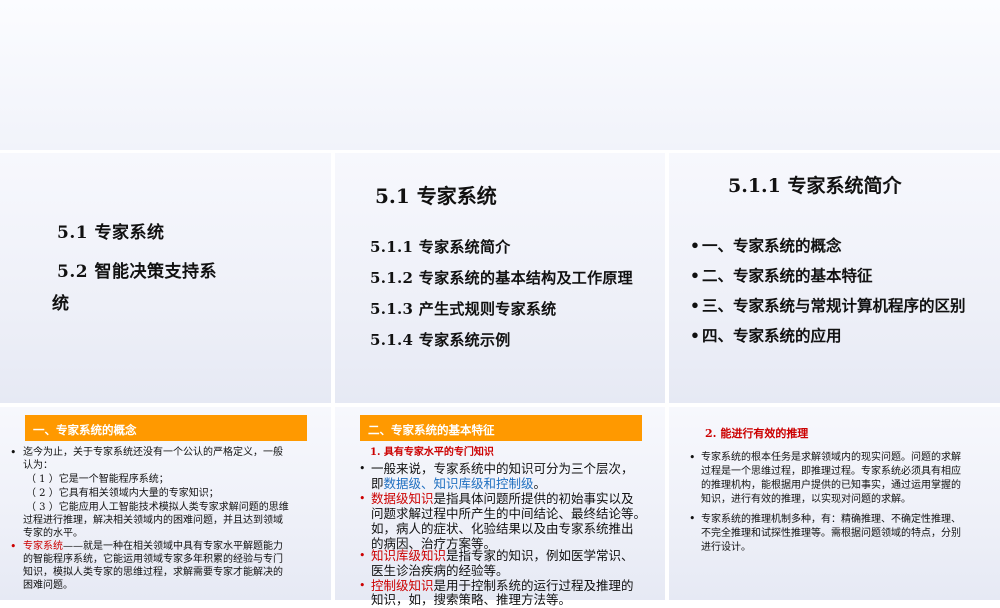 The image size is (1000, 608). Describe the element at coordinates (53, 533) in the screenshot. I see `slide4-sub3-l3: 专家的水平。` at that location.